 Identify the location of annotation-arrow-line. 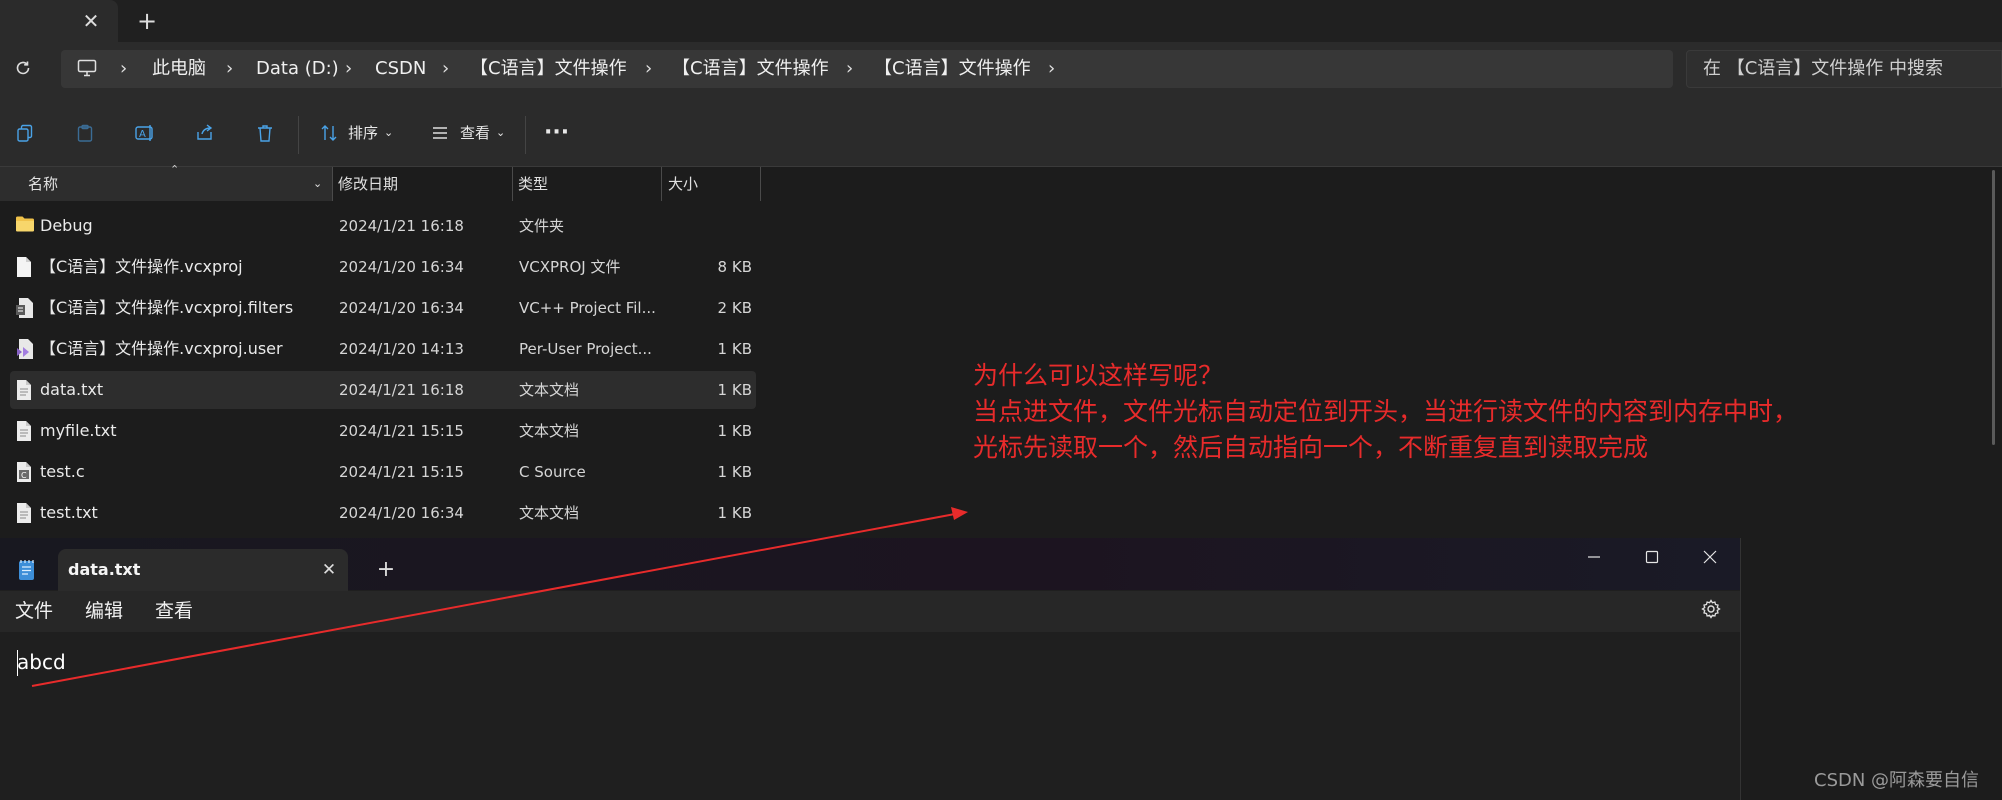
(493, 600).